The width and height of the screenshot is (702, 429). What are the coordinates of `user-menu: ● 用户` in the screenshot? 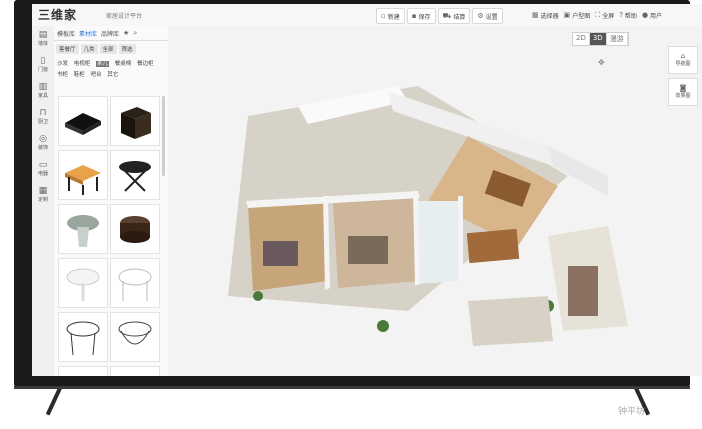 It's located at (652, 15).